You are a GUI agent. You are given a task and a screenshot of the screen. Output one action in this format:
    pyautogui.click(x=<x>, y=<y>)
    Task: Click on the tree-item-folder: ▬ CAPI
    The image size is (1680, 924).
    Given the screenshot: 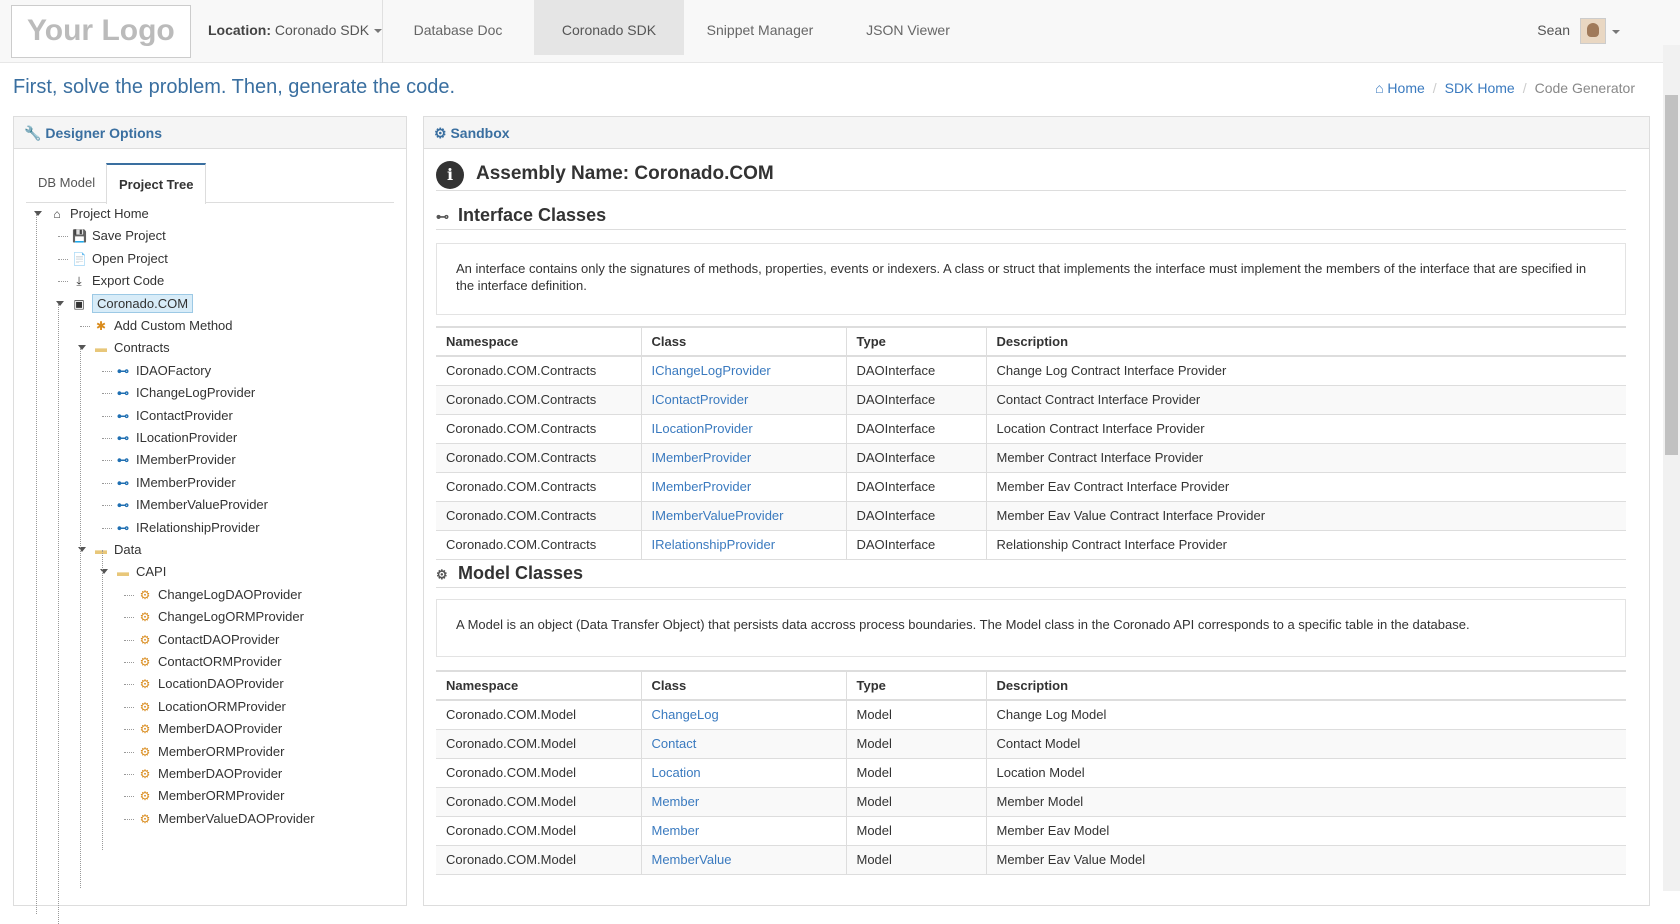 What is the action you would take?
    pyautogui.click(x=141, y=572)
    